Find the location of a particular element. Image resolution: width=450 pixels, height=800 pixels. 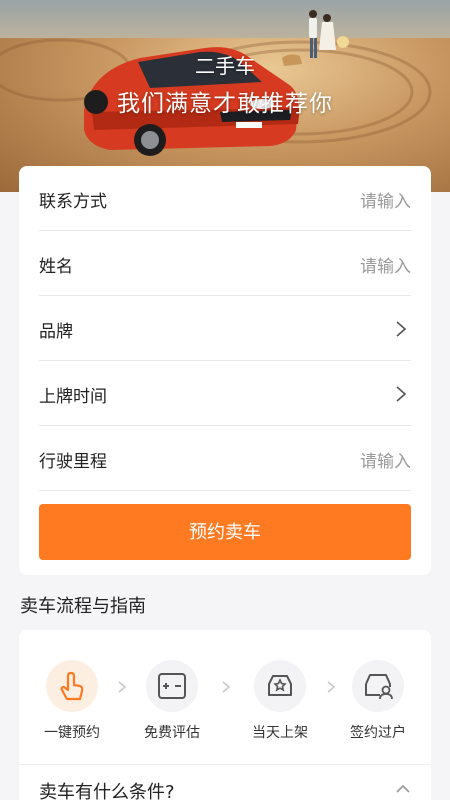

name-input: 请输入 is located at coordinates (385, 264).